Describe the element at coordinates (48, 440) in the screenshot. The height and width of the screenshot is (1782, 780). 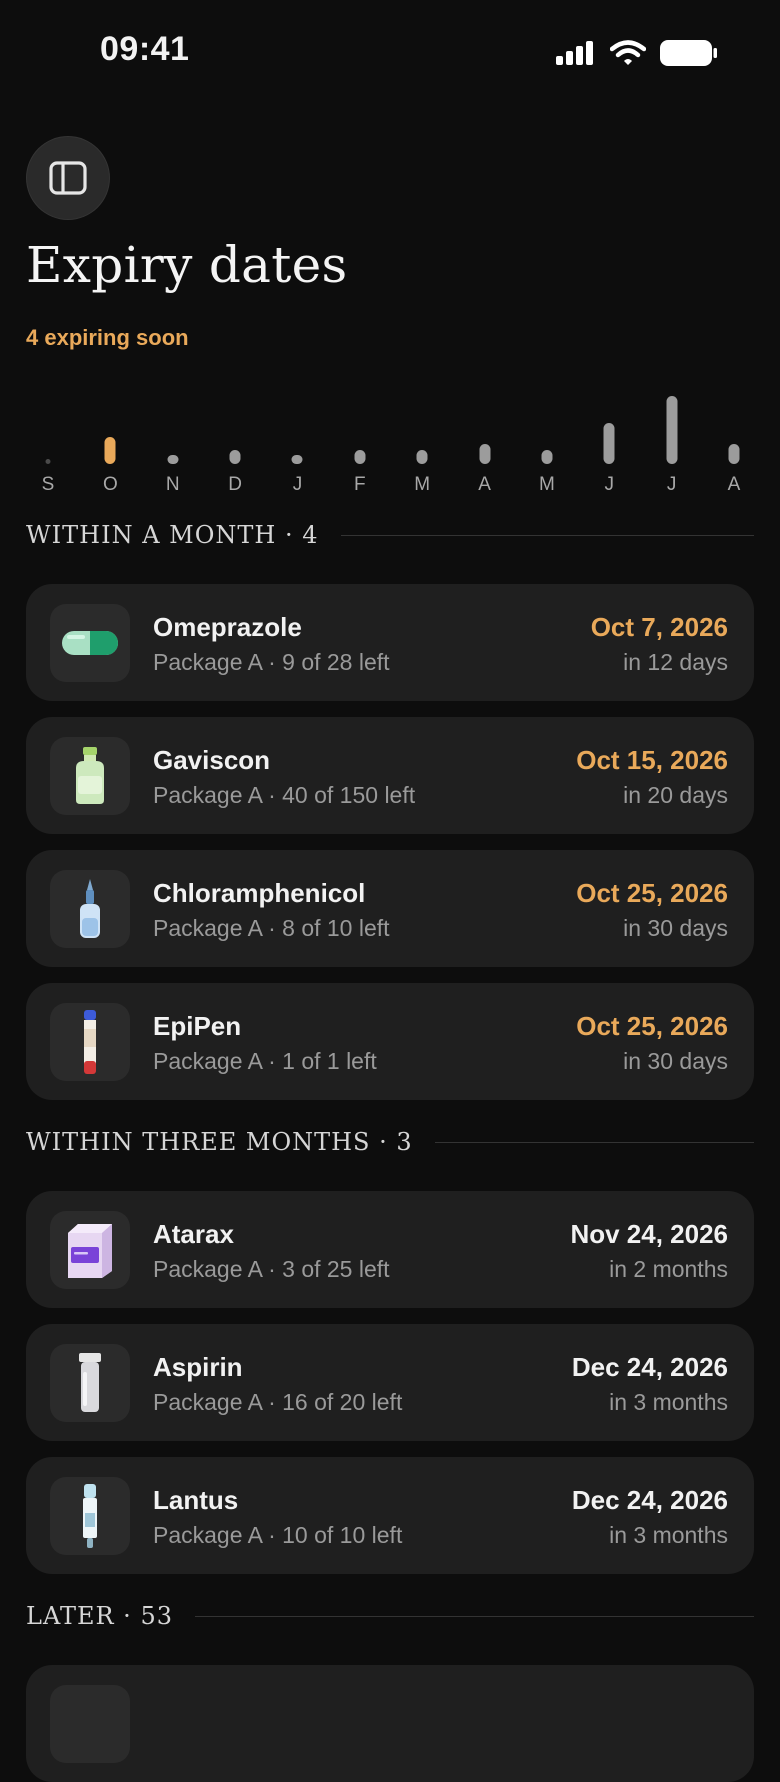
I see `timeline-month: S` at that location.